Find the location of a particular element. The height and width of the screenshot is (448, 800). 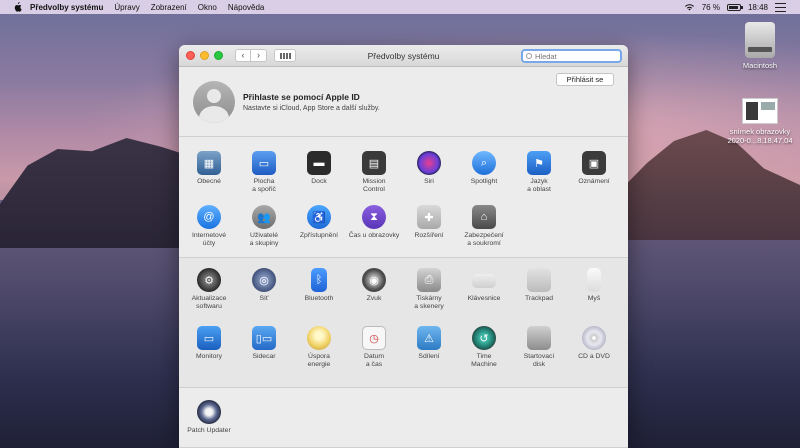

search-field is located at coordinates (571, 56).